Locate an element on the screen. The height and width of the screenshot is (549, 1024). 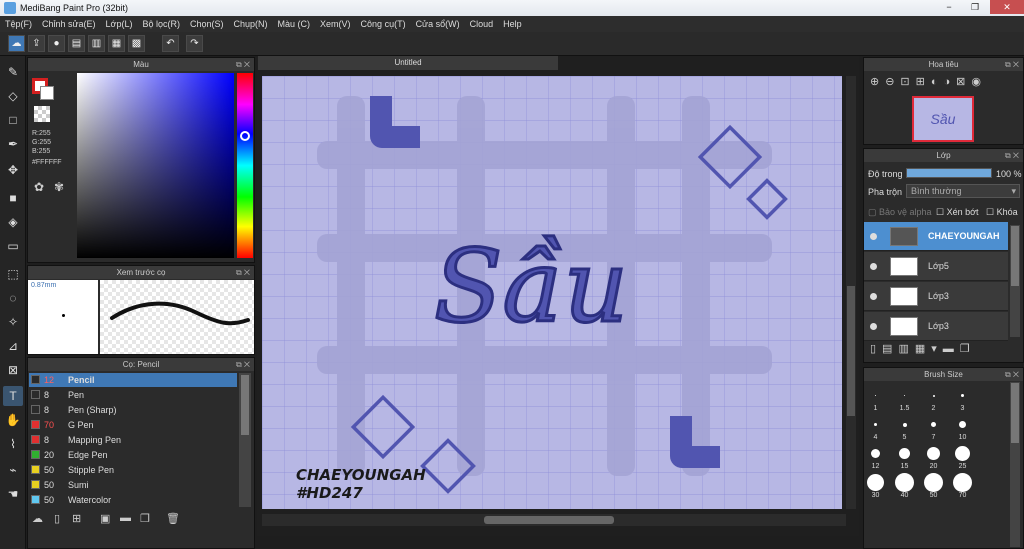
transparent-color-swatch is located at coordinates (42, 114).